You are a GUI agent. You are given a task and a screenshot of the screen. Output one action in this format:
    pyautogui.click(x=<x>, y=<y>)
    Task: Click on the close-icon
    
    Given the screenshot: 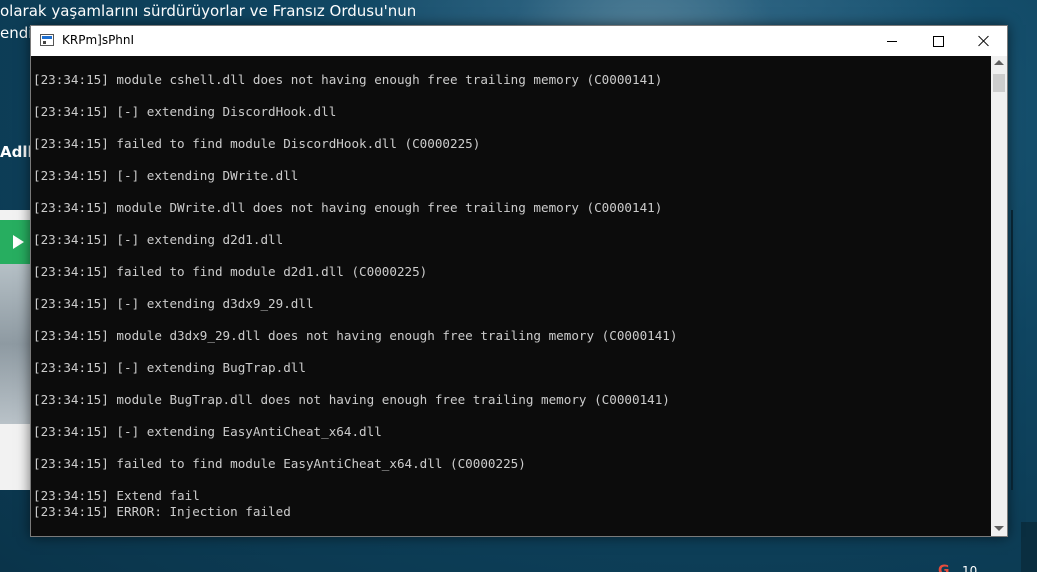 What is the action you would take?
    pyautogui.click(x=984, y=41)
    